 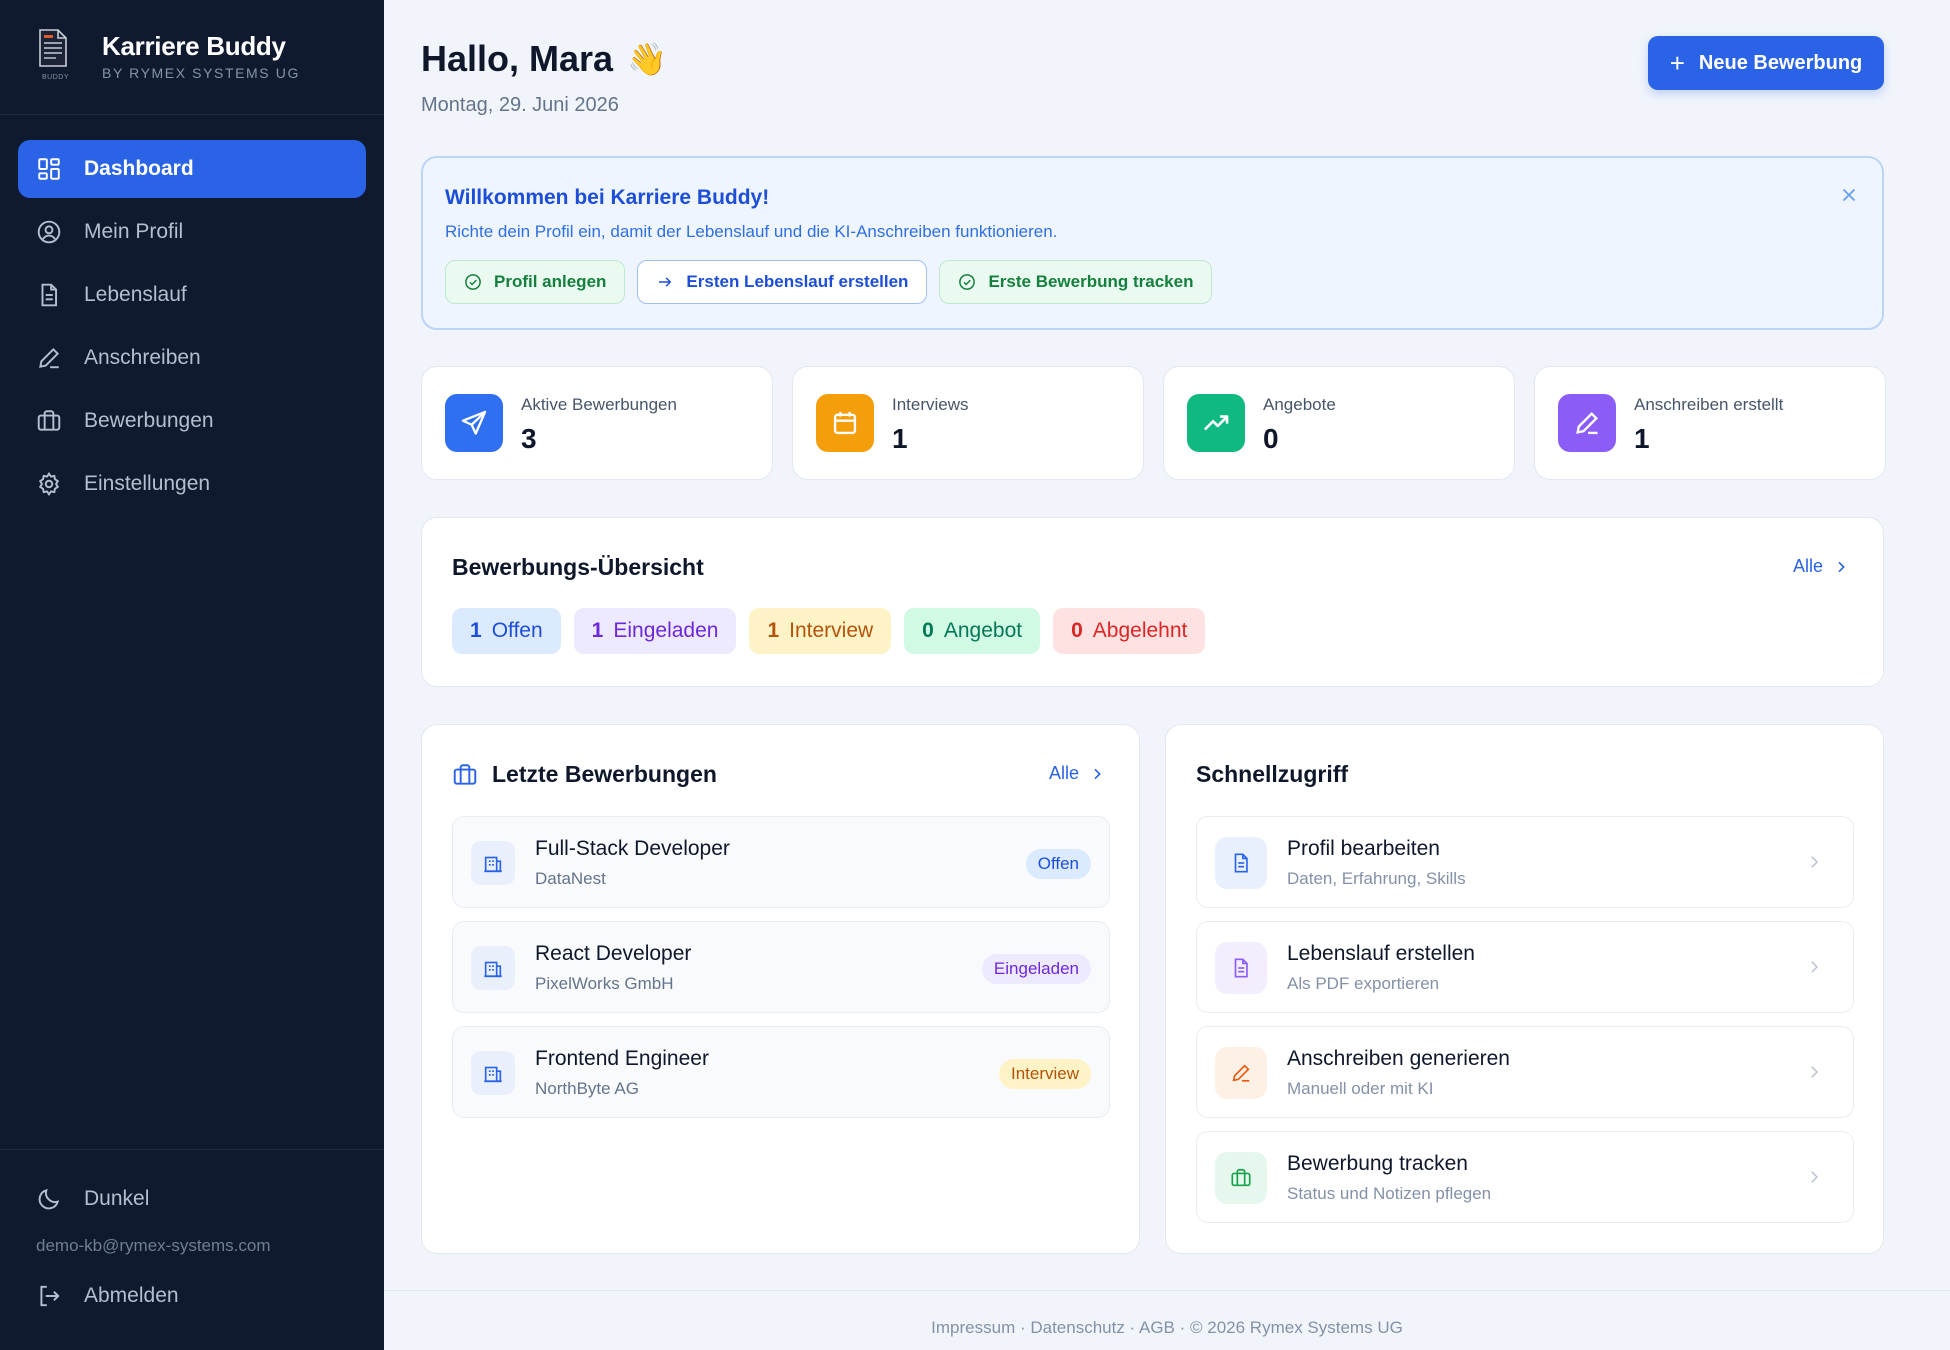 I want to click on quick-item-create-resume: Lebenslauf erstellen Als PDF exportieren, so click(x=1525, y=967).